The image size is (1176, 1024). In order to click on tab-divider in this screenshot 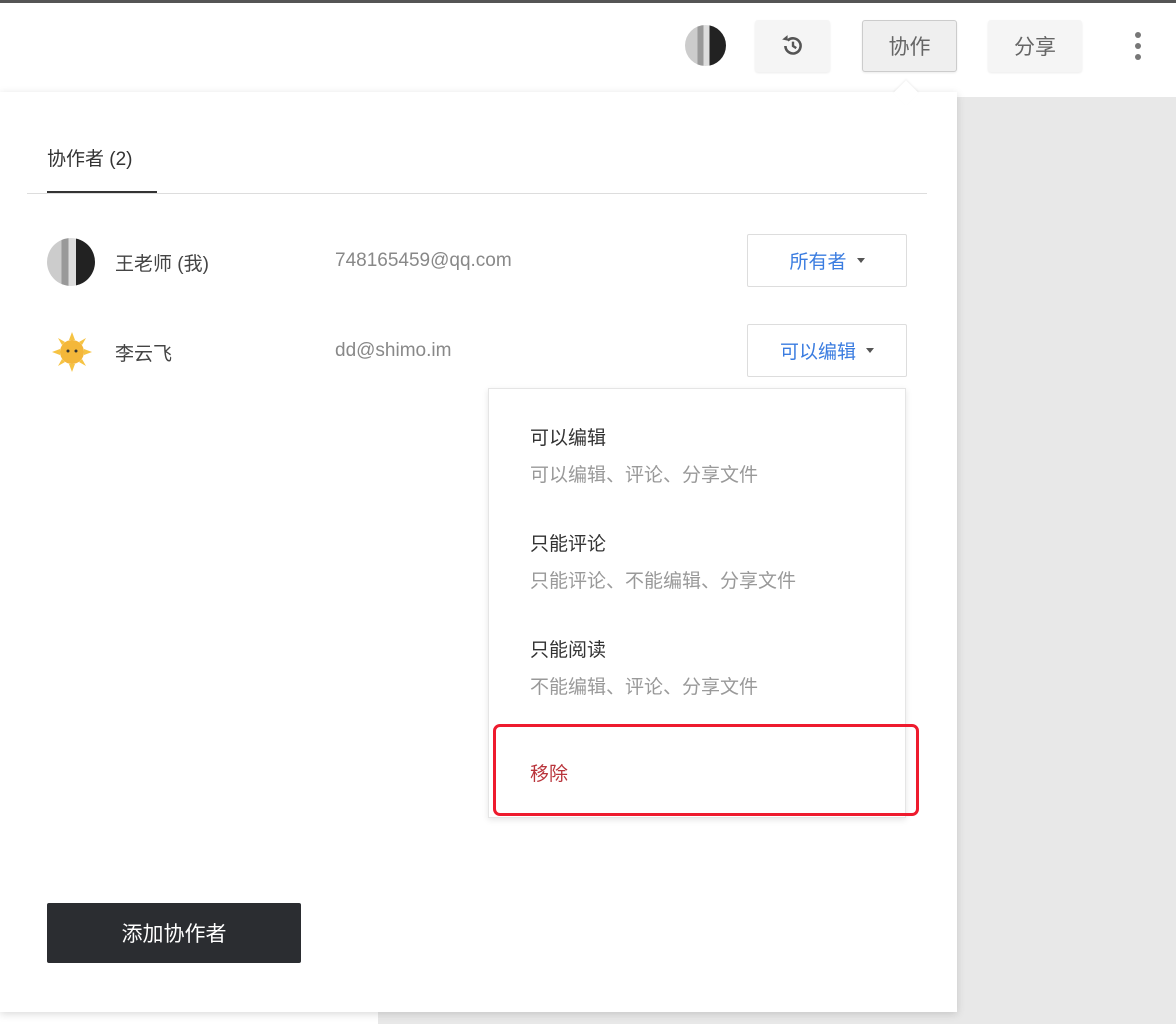, I will do `click(477, 193)`.